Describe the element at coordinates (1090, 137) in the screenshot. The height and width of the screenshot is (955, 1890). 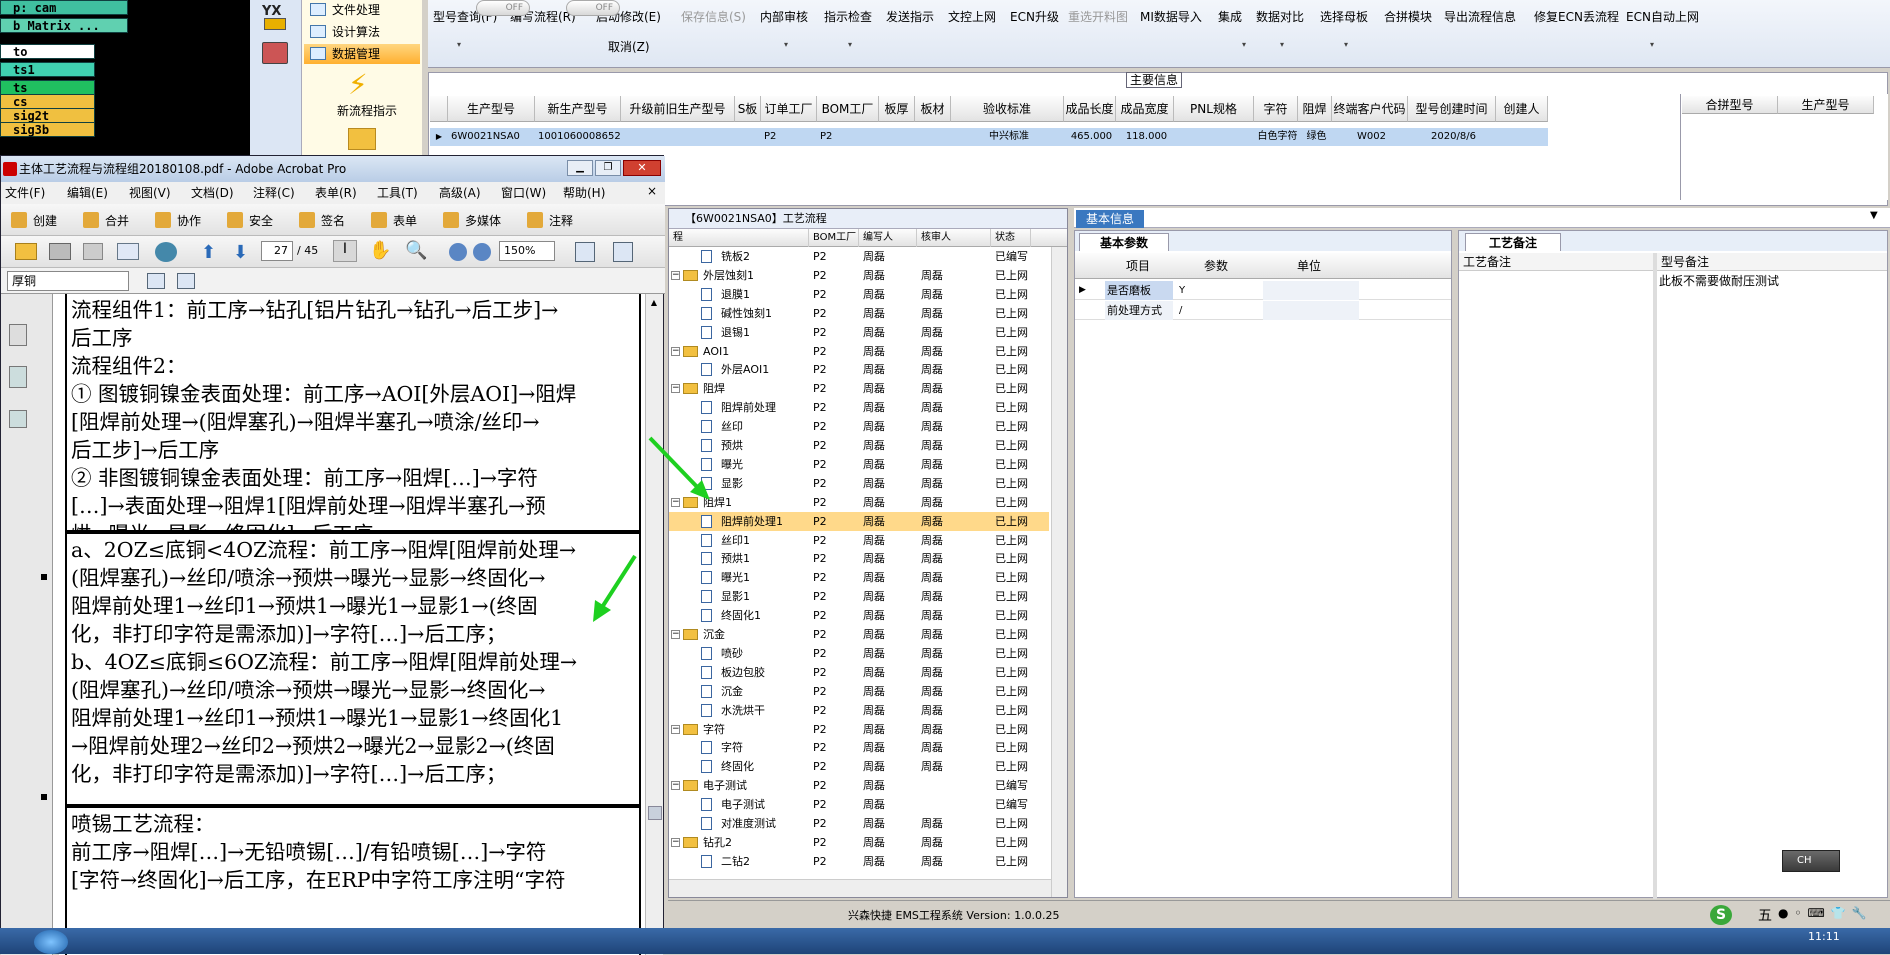
I see `grid-cell: 465.000` at that location.